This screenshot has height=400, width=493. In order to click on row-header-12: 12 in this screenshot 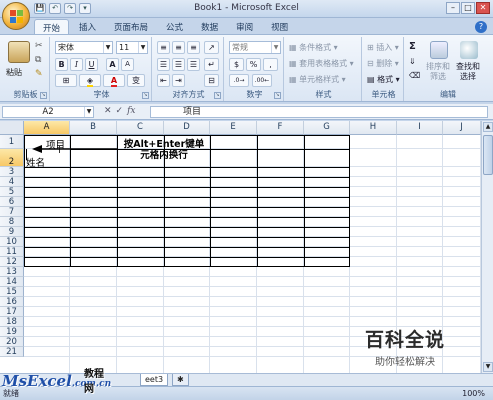, I will do `click(12, 262)`.